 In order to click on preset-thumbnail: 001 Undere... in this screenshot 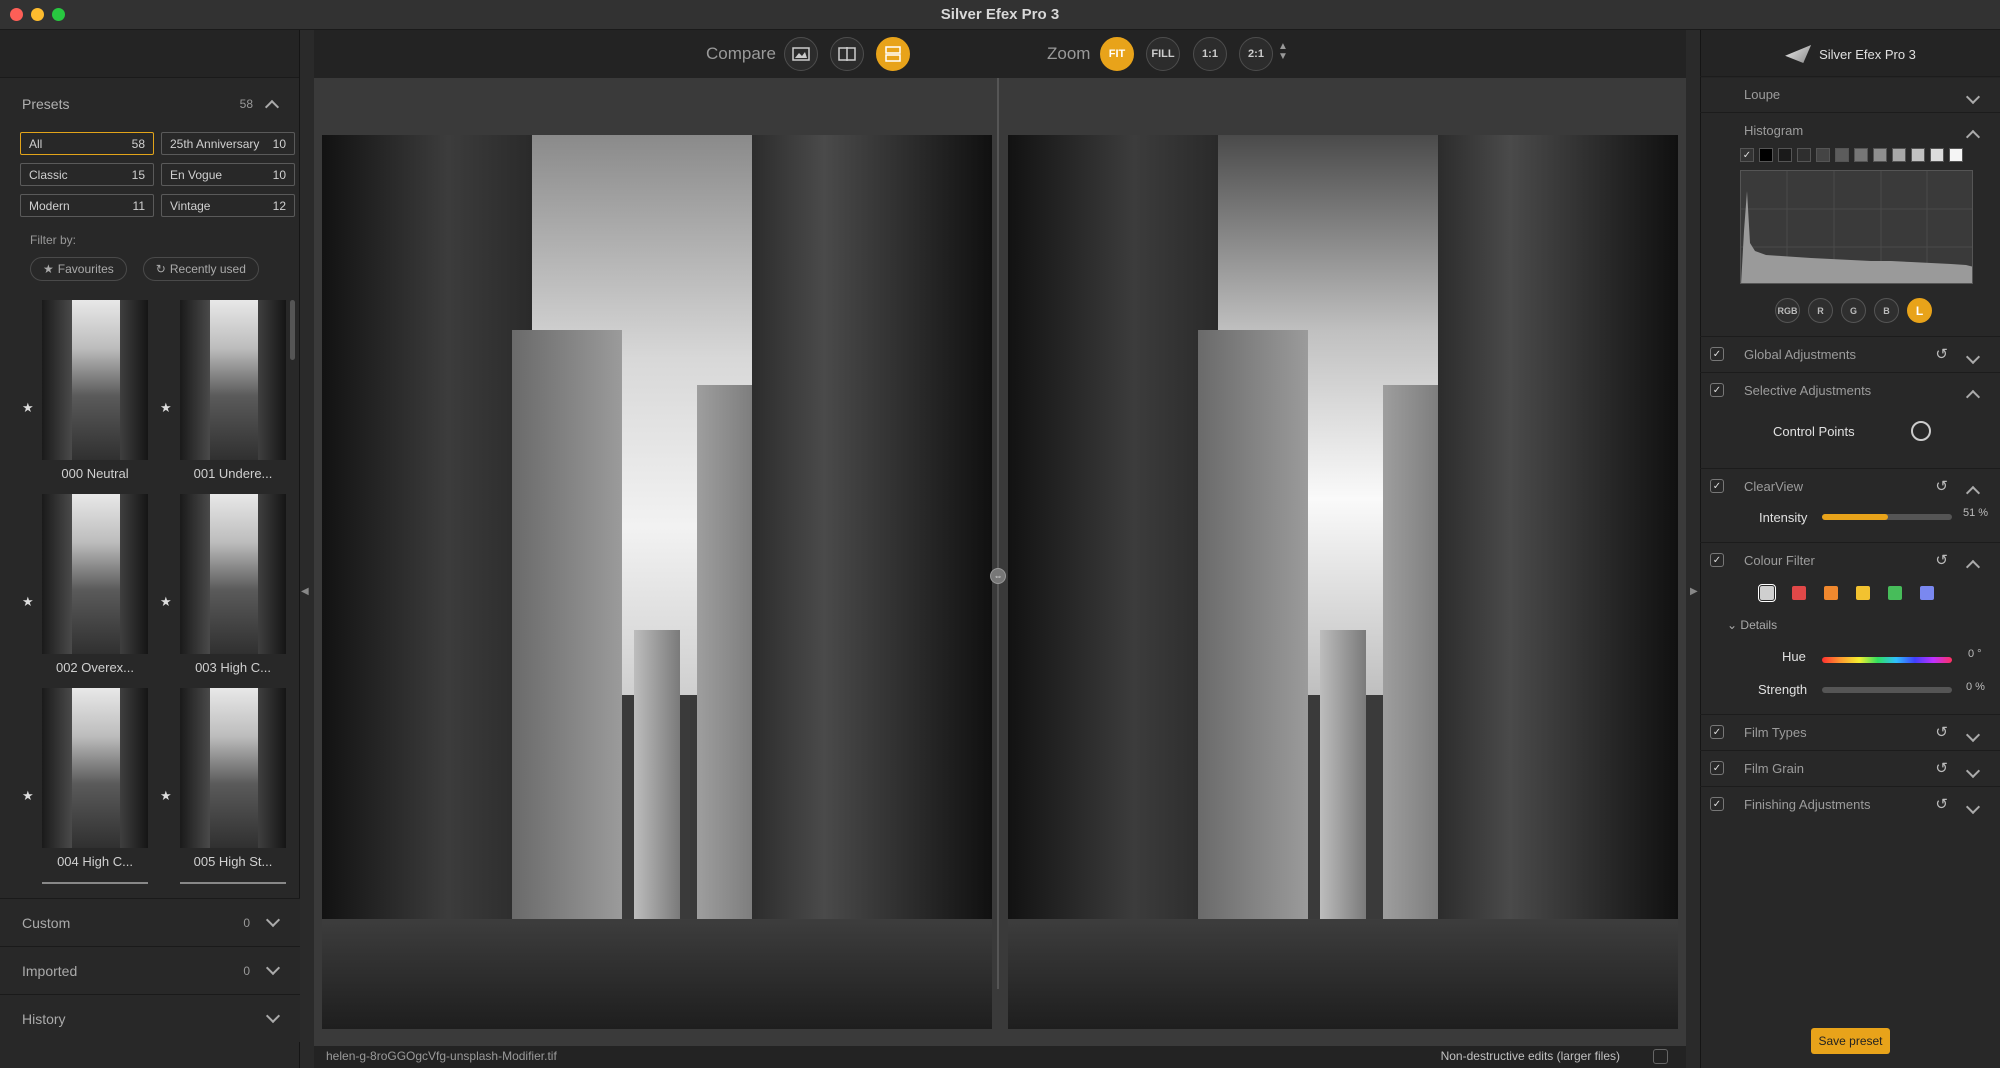, I will do `click(233, 390)`.